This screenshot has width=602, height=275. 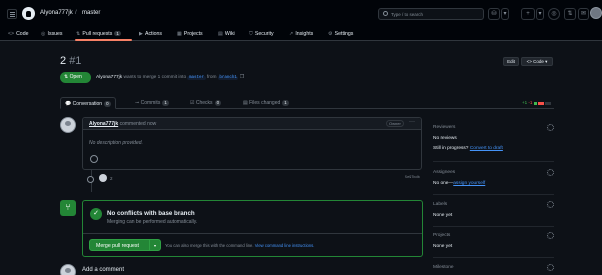 I want to click on reviewers-heading: Reviewers, so click(x=444, y=127).